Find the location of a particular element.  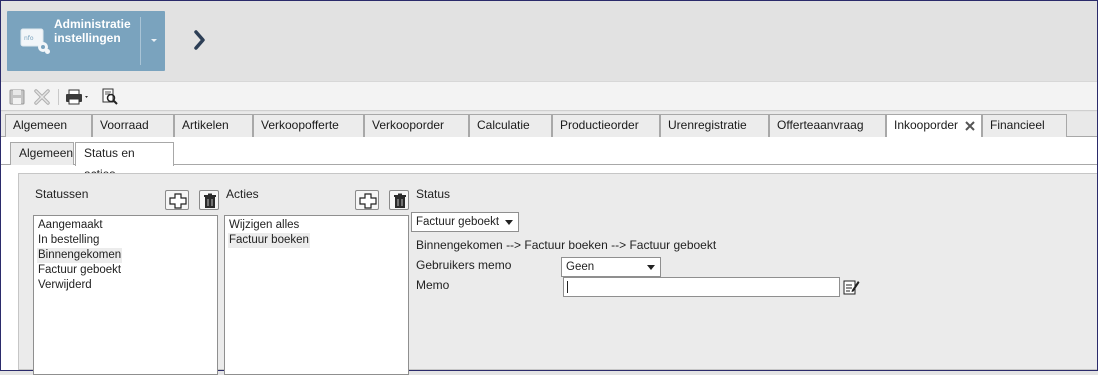

delete-action-button is located at coordinates (399, 200).